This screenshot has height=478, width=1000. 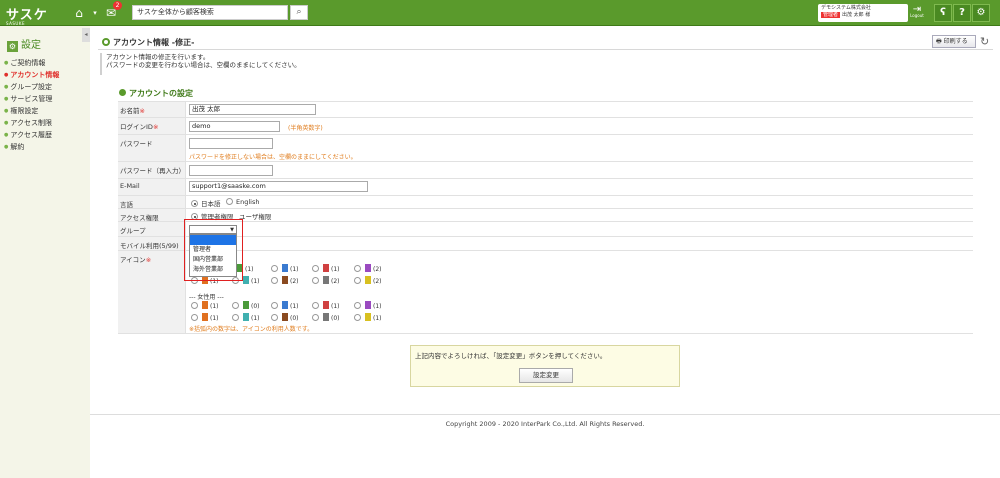 I want to click on icon-note: ※括弧内の数字は、アイコンの利用人数です。, so click(x=251, y=329).